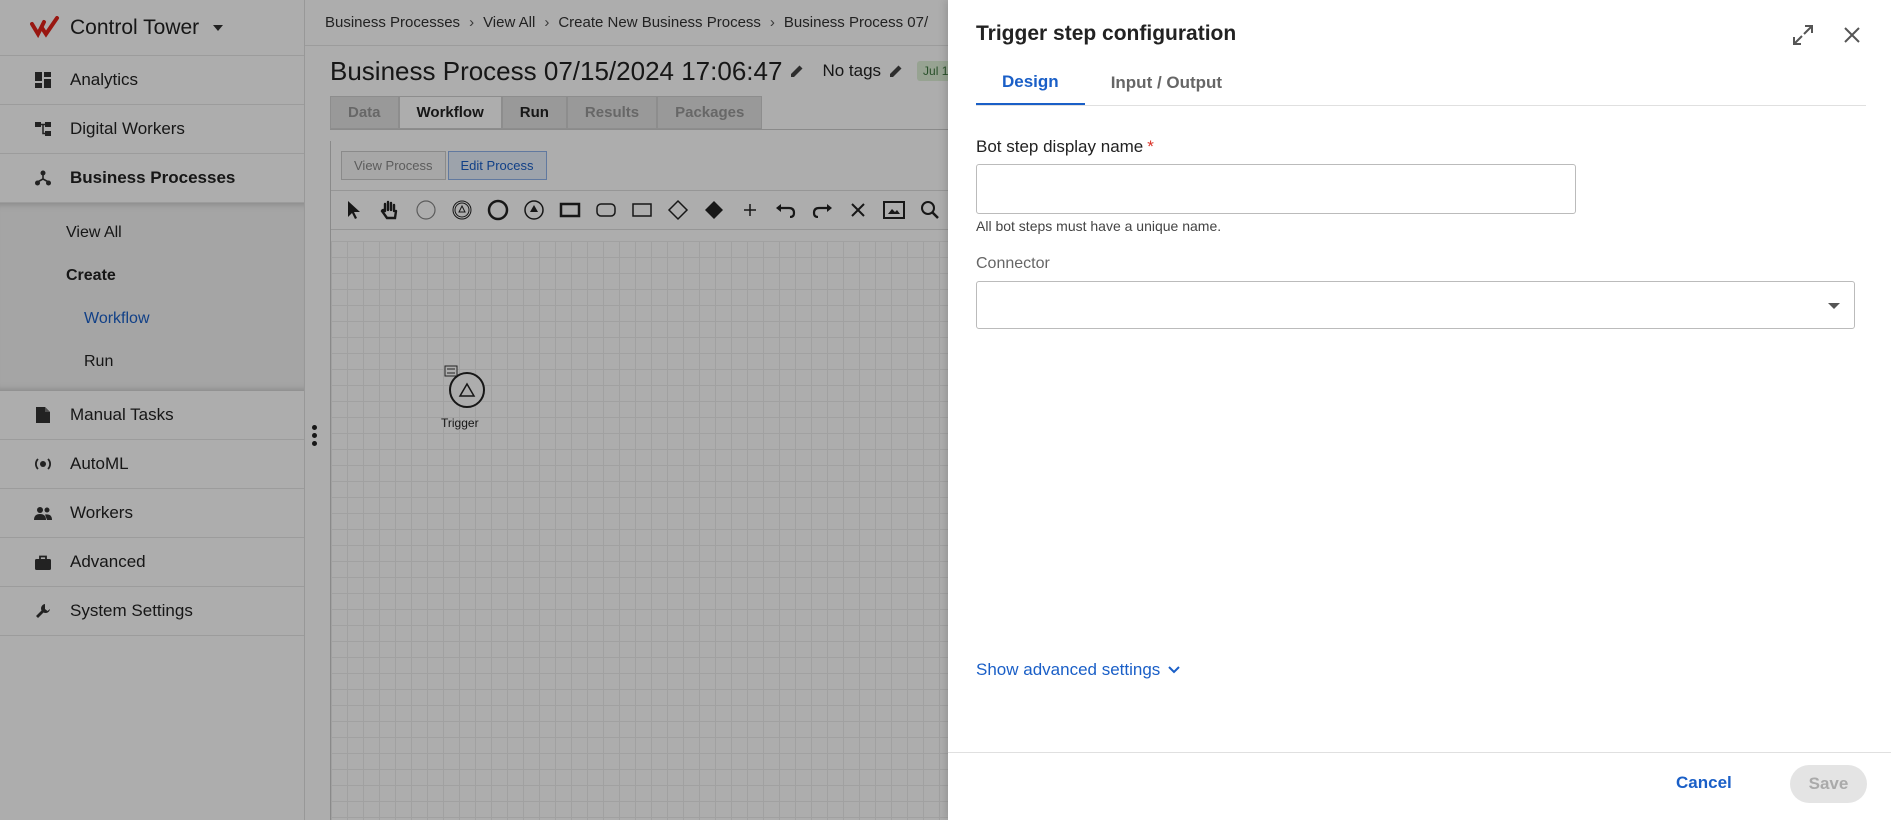  What do you see at coordinates (1150, 146) in the screenshot?
I see `required-marker: *` at bounding box center [1150, 146].